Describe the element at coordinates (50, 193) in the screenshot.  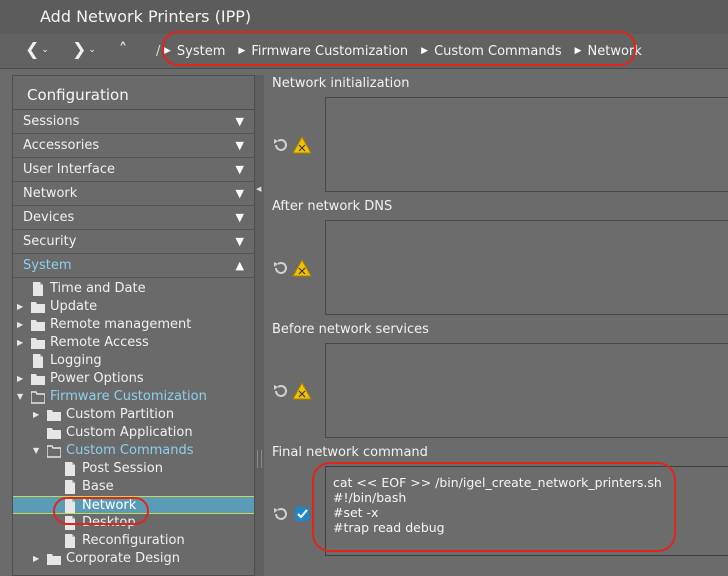
I see `category-label: Network` at that location.